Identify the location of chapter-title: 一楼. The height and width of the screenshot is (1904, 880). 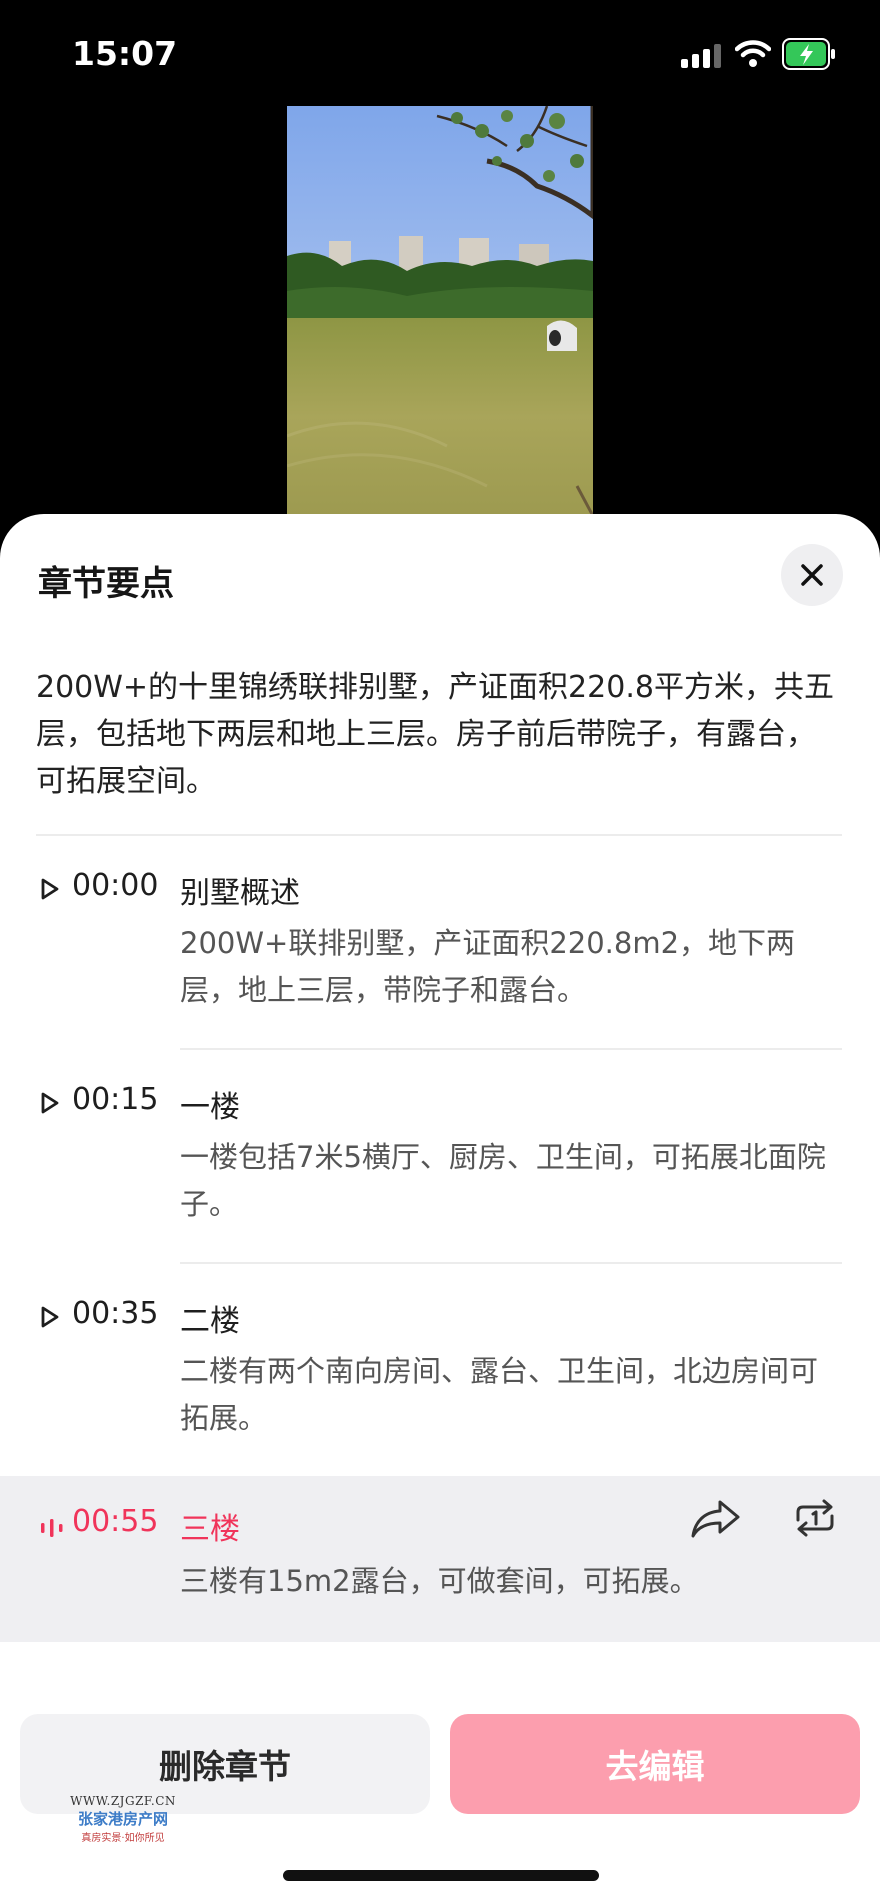
(210, 1107).